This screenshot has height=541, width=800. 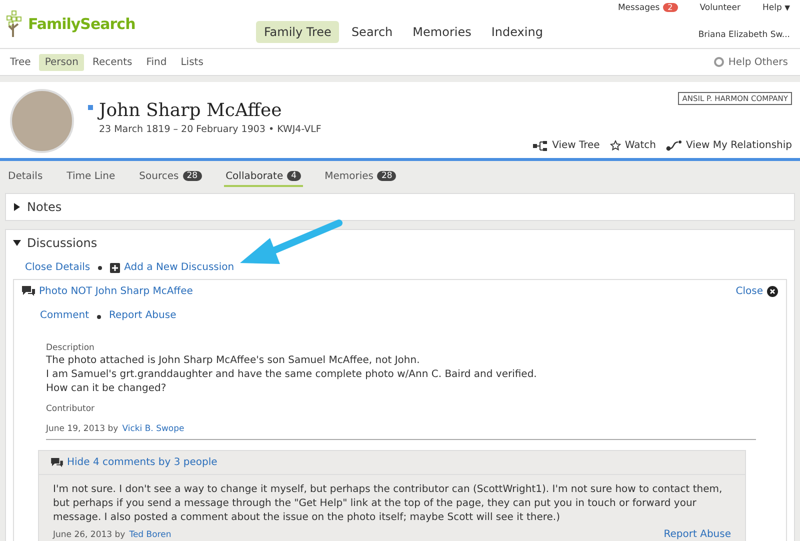 What do you see at coordinates (360, 178) in the screenshot?
I see `profile-tab: Memories 28` at bounding box center [360, 178].